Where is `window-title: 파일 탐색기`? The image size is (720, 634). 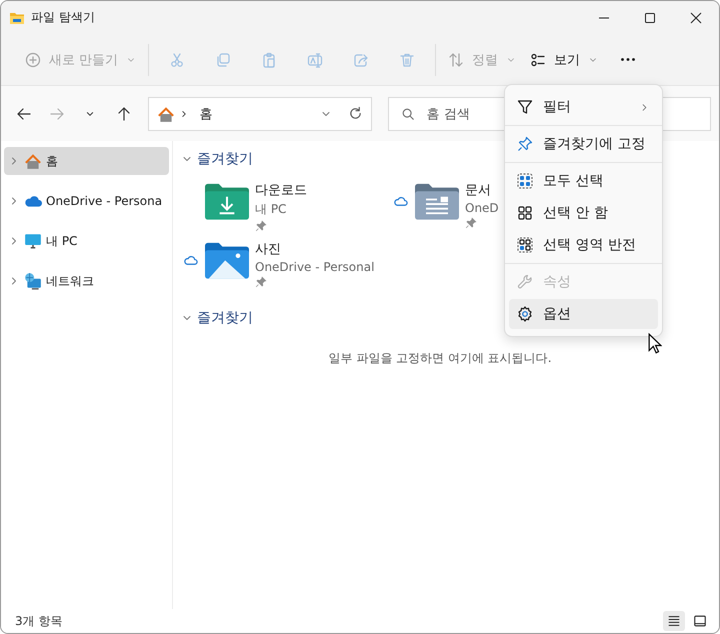 window-title: 파일 탐색기 is located at coordinates (63, 17).